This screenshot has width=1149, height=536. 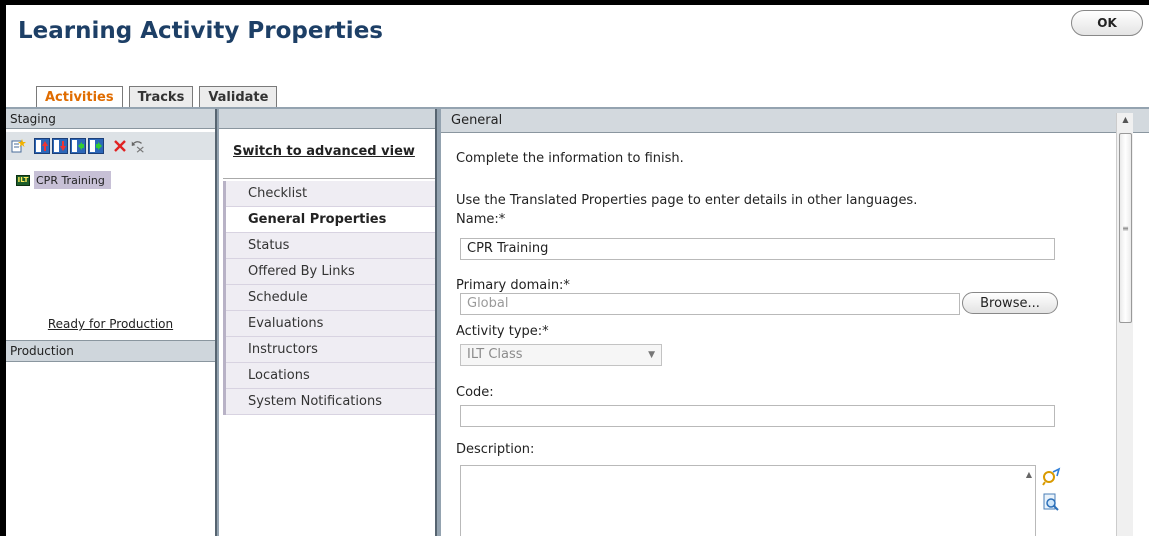 I want to click on ready-for-production-link: Ready for Production, so click(x=110, y=324).